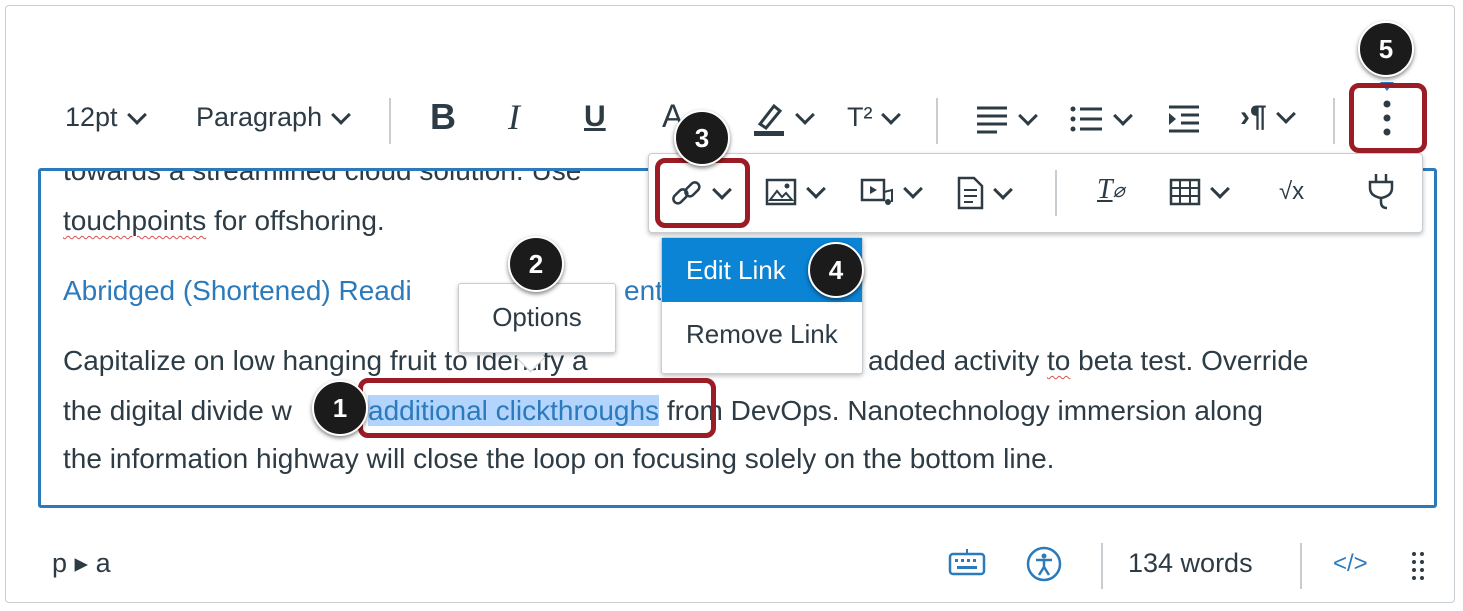  I want to click on table-icon, so click(1185, 192).